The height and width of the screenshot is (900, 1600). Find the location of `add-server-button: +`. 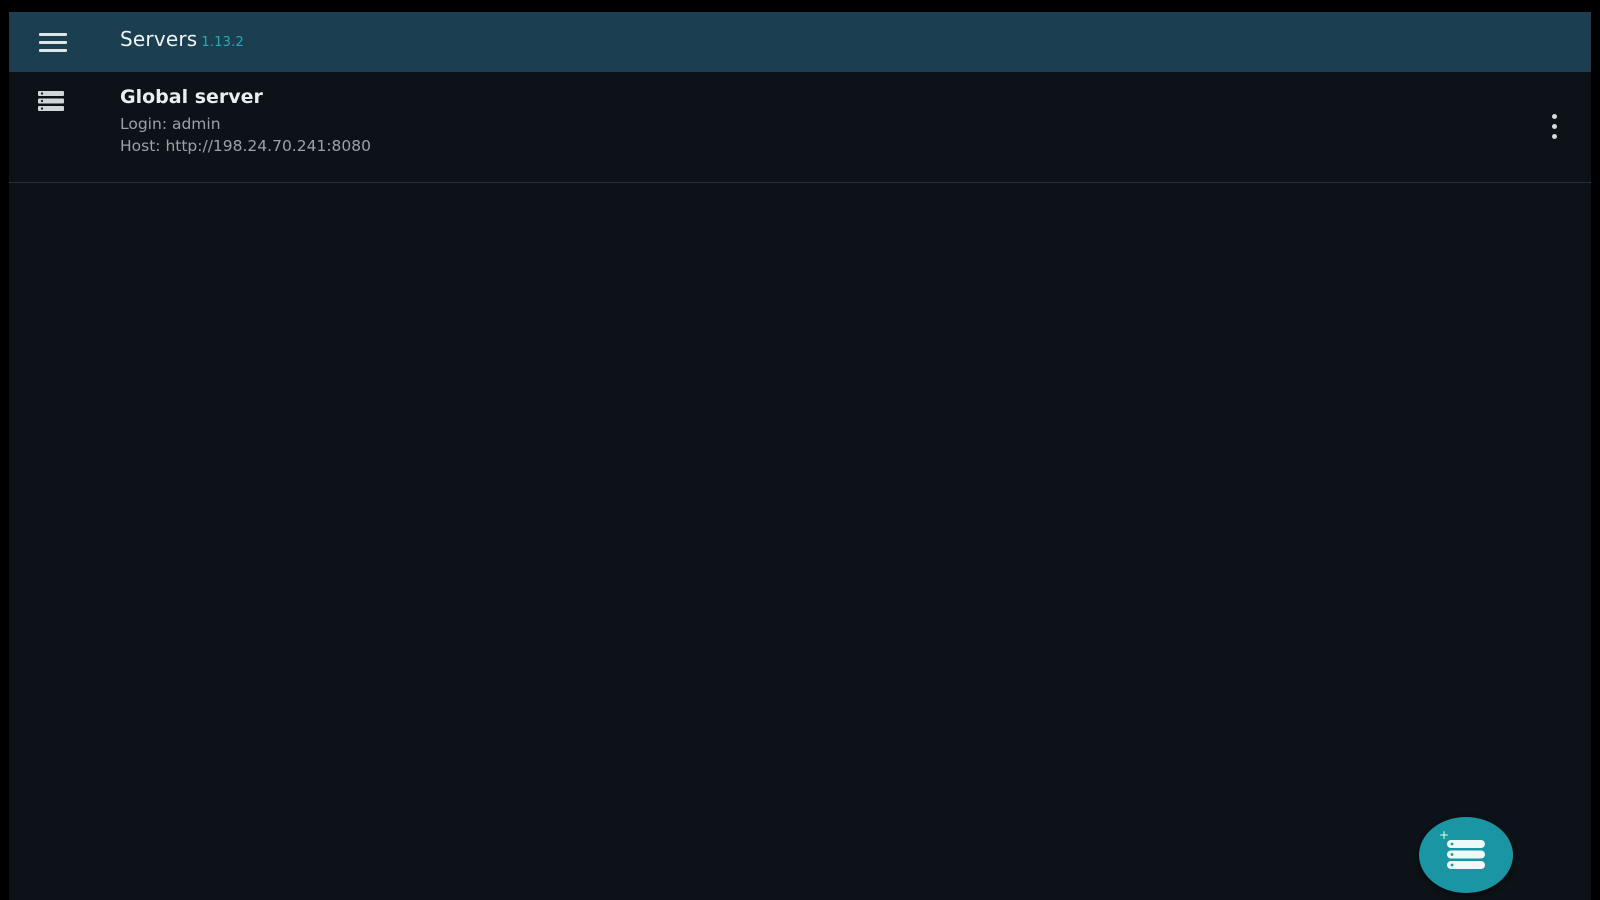

add-server-button: + is located at coordinates (1466, 855).